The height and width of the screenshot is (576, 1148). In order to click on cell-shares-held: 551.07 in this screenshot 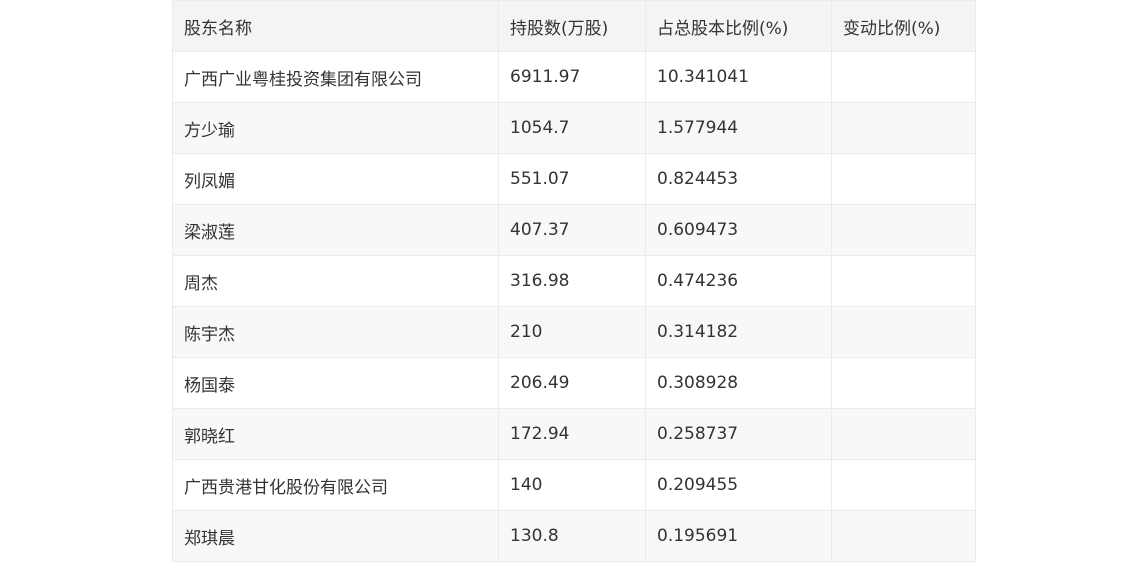, I will do `click(572, 179)`.